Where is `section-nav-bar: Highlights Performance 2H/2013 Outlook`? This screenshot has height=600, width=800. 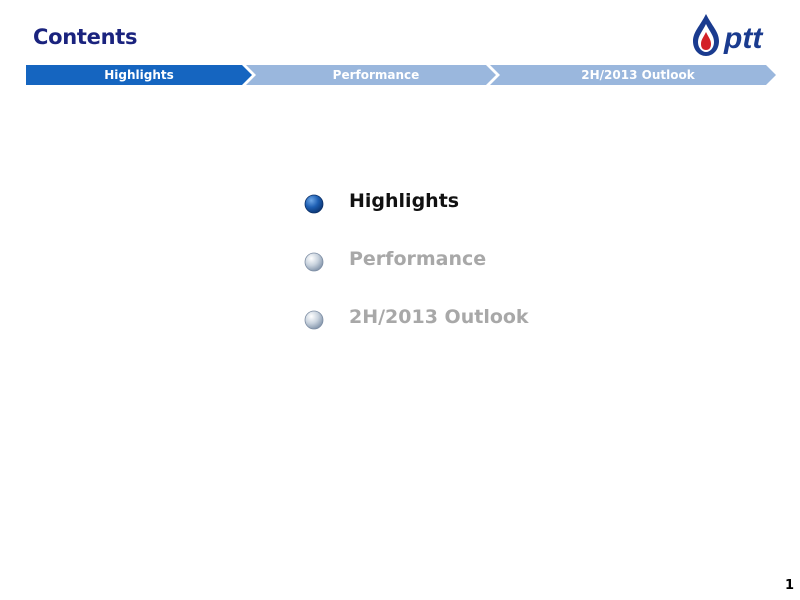 section-nav-bar: Highlights Performance 2H/2013 Outlook is located at coordinates (401, 75).